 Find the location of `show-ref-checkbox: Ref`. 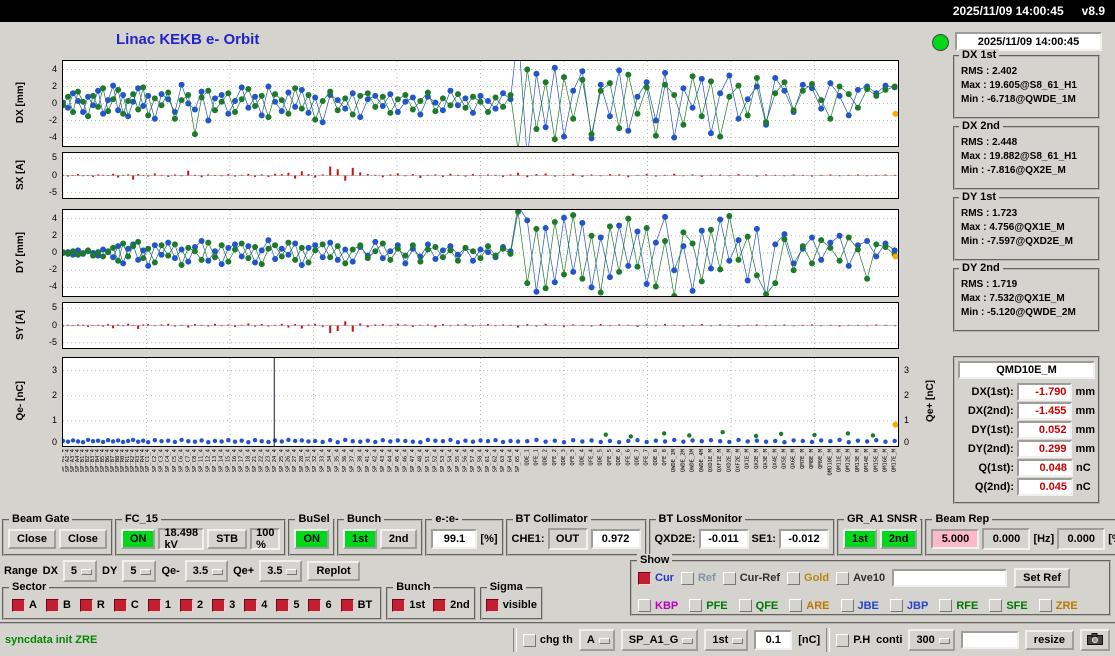

show-ref-checkbox: Ref is located at coordinates (698, 578).